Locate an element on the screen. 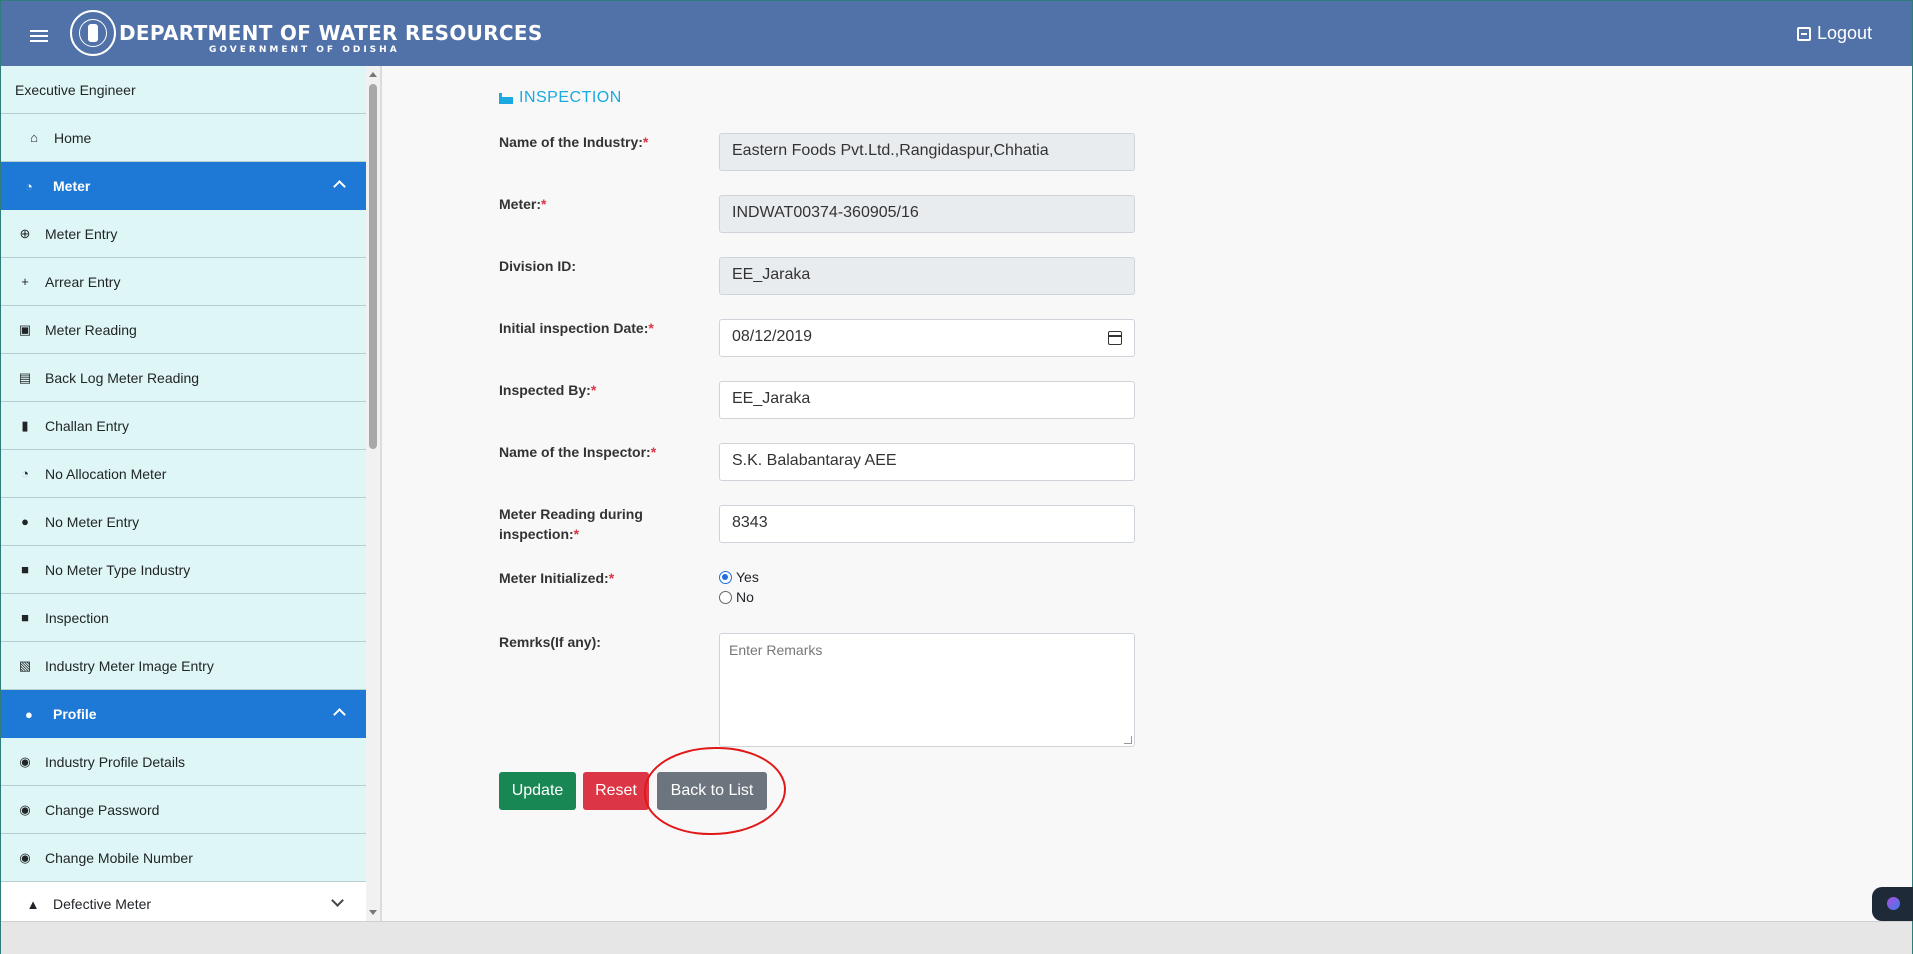  sidebar-item-label: Change Password is located at coordinates (102, 809).